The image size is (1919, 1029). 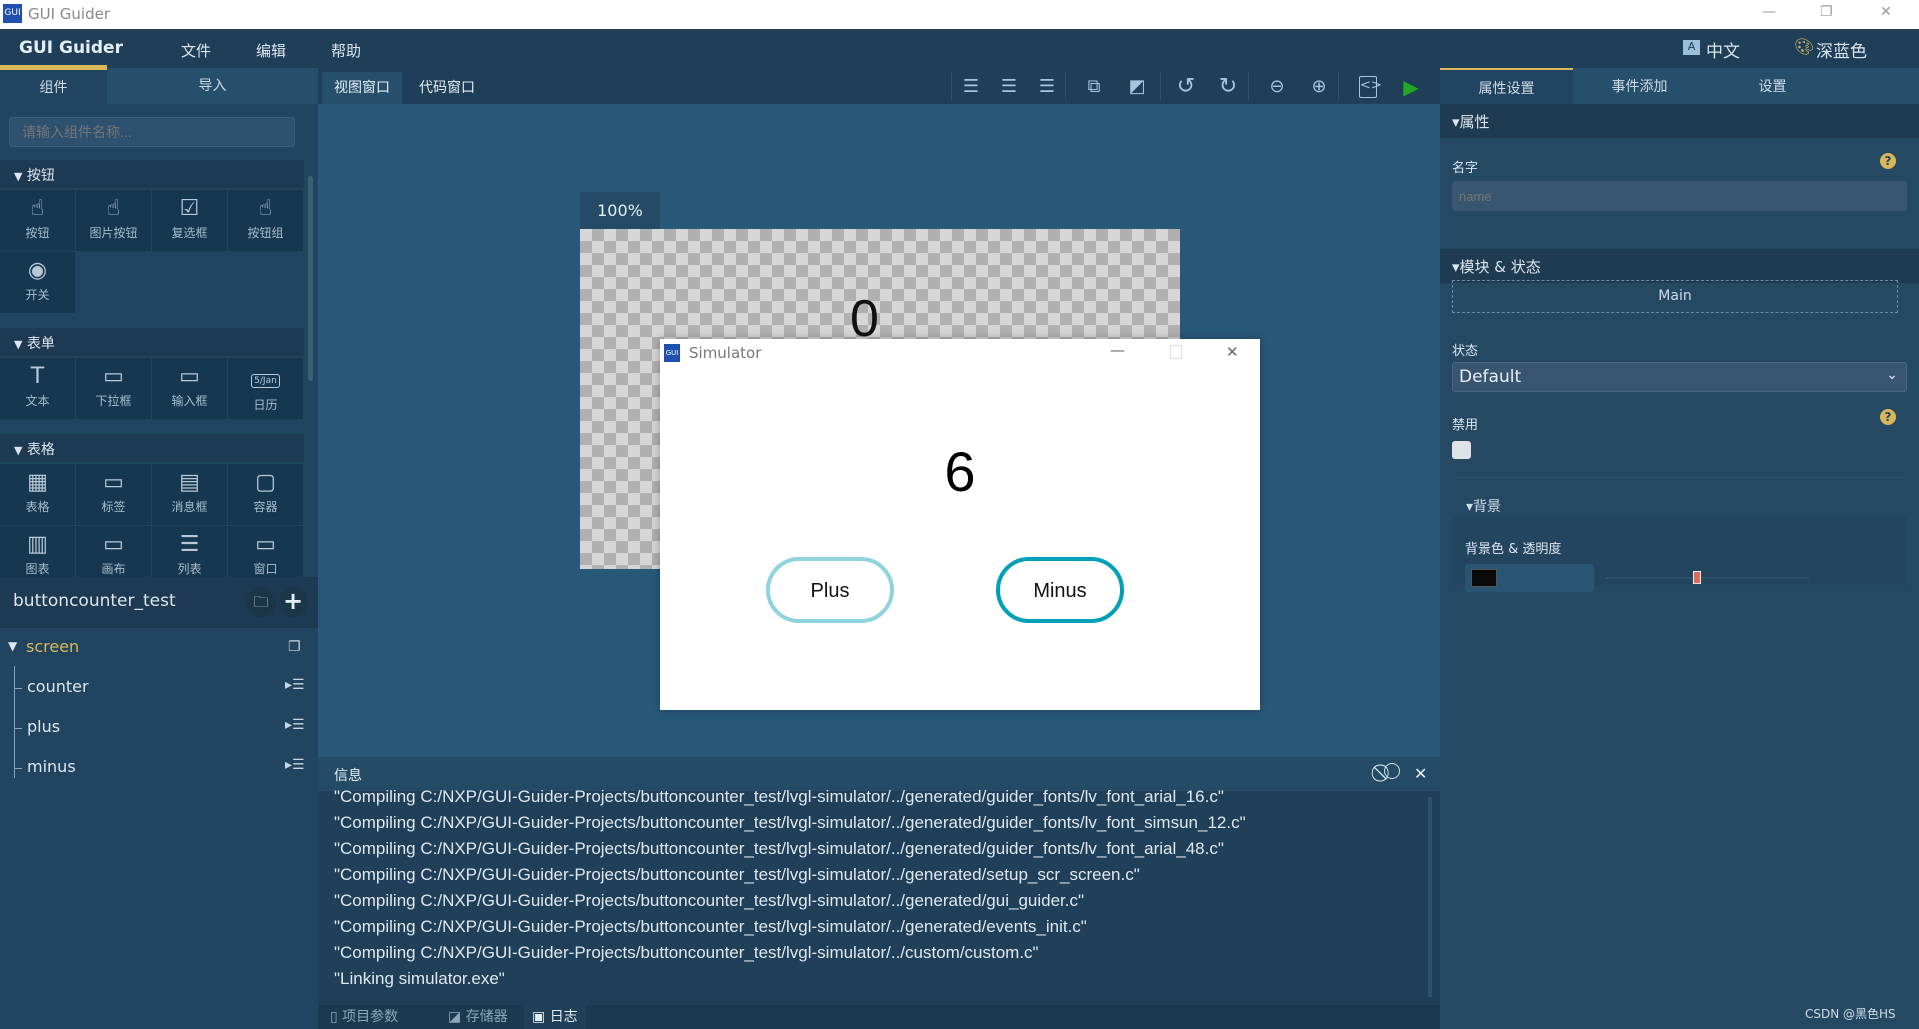 I want to click on zoom-in-icon: ⊕, so click(x=1319, y=87).